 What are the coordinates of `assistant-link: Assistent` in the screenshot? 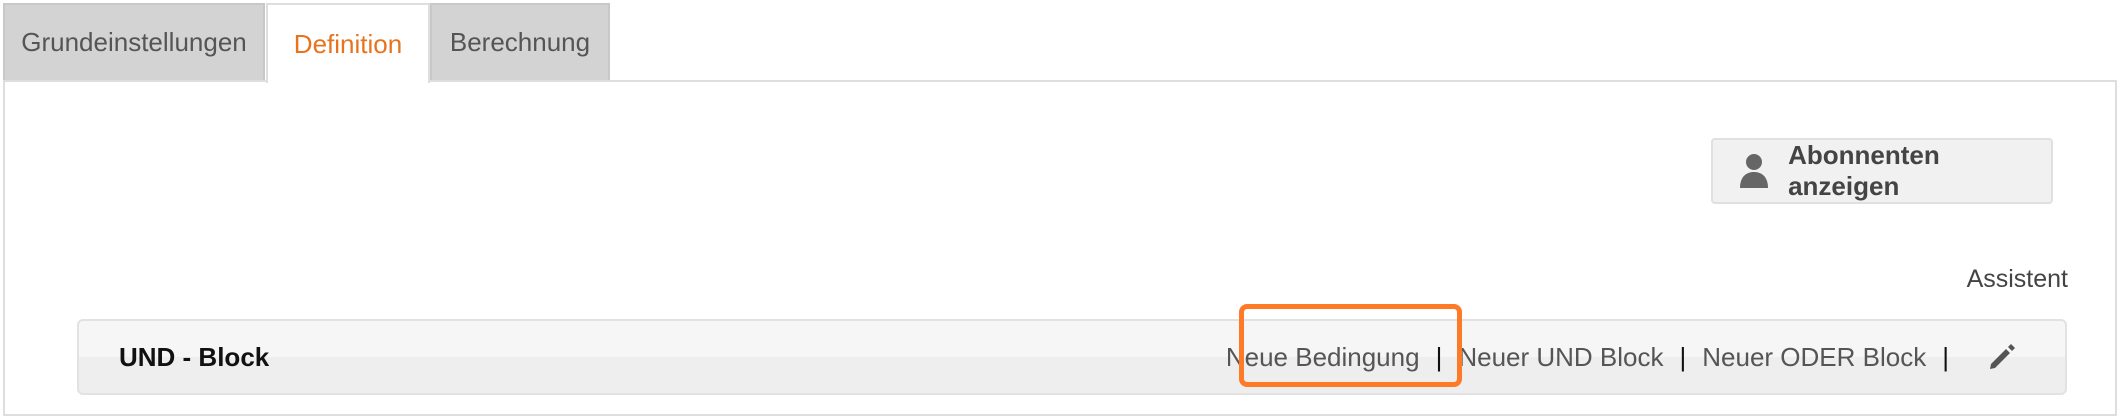 It's located at (2017, 279).